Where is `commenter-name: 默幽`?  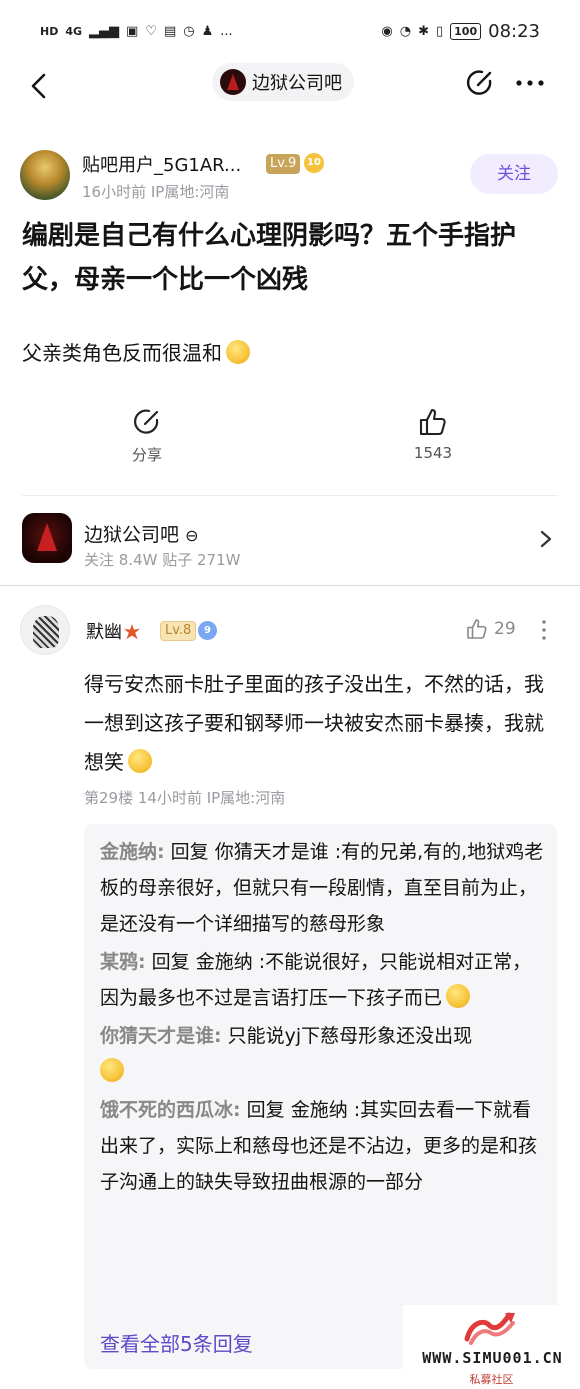 commenter-name: 默幽 is located at coordinates (113, 631).